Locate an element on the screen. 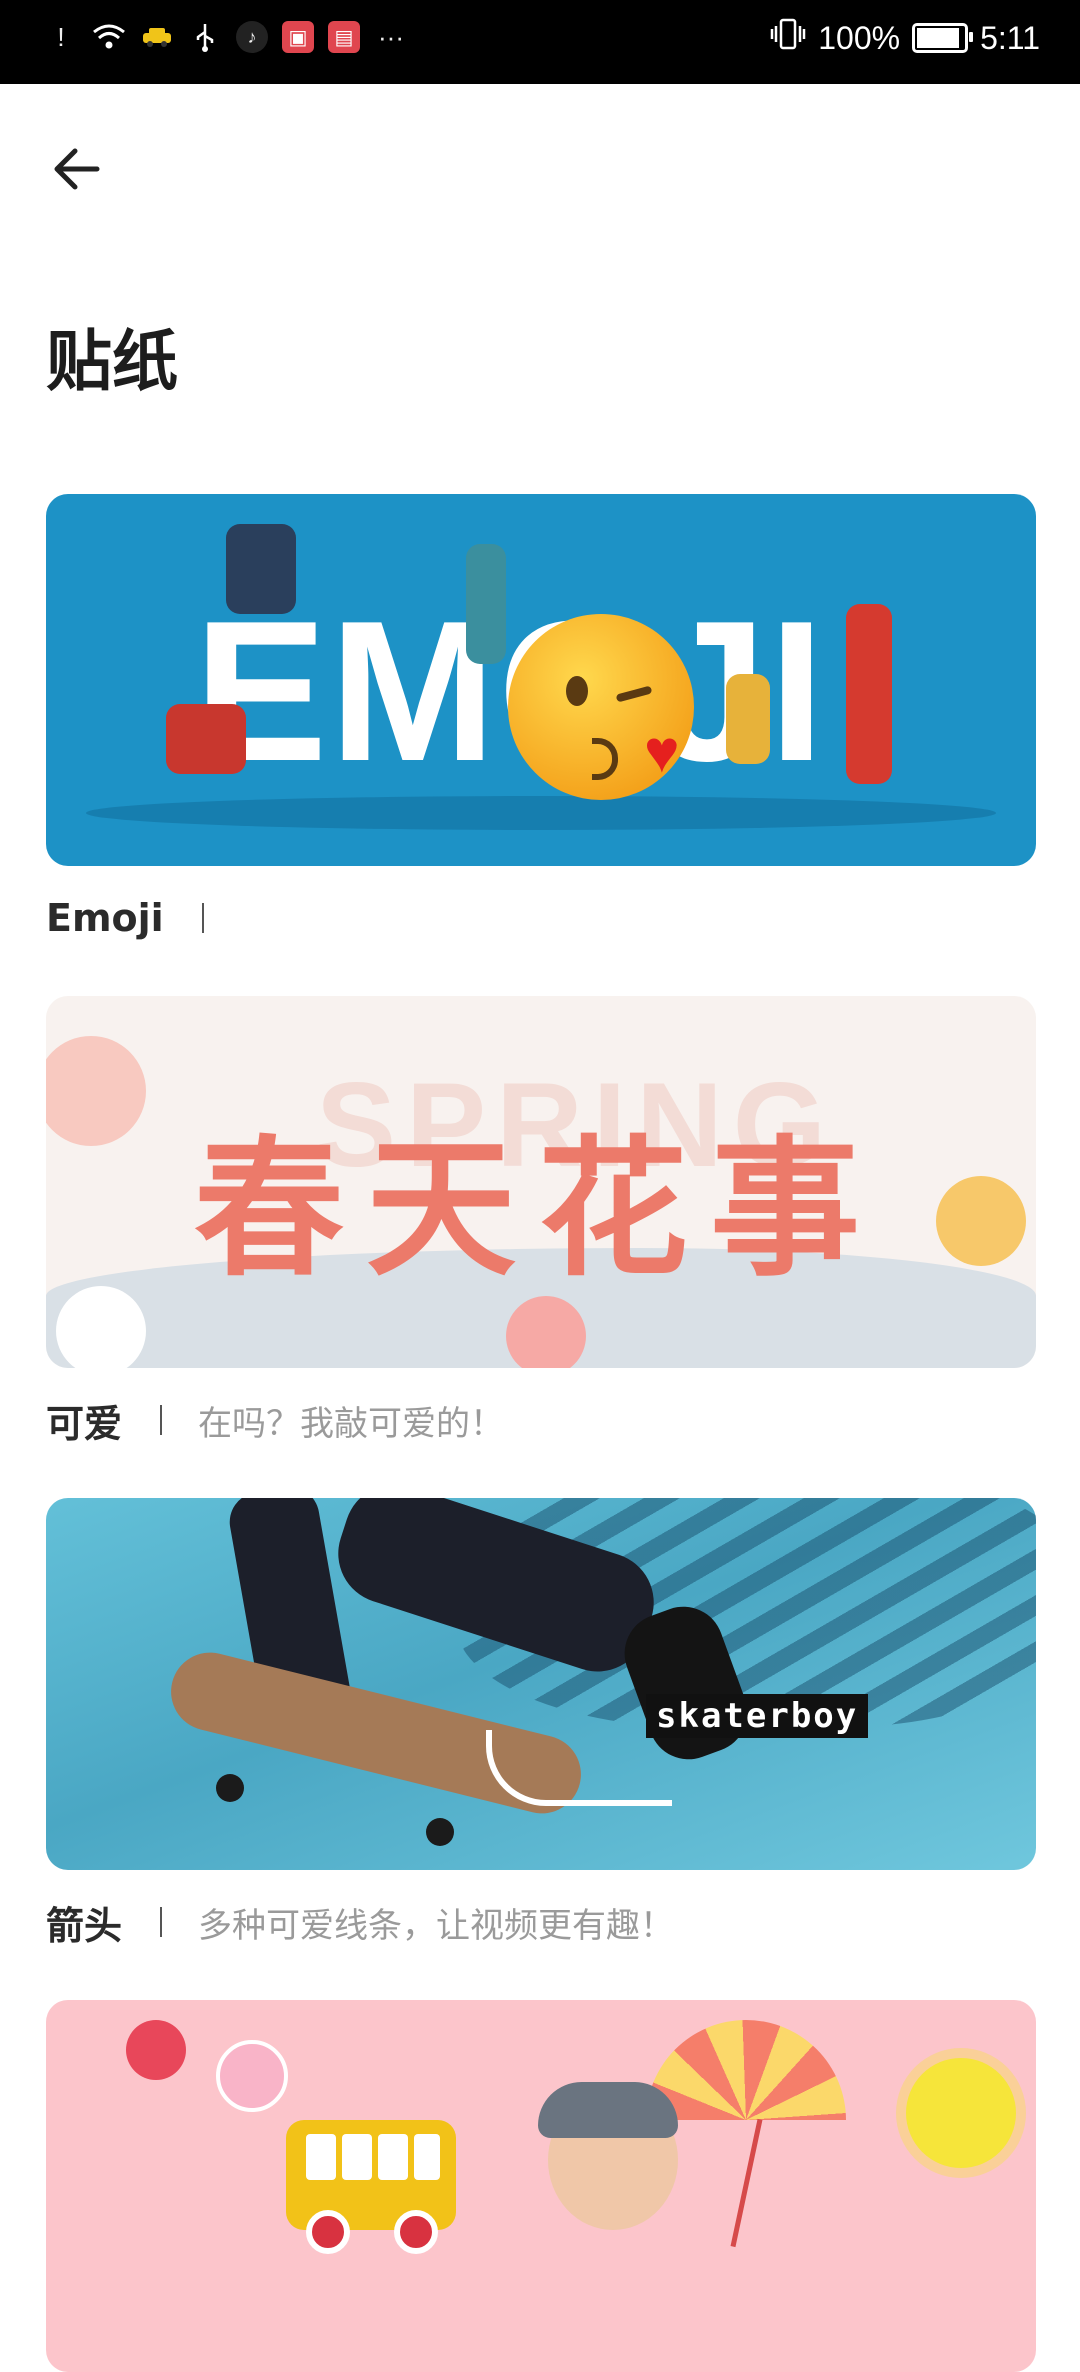  card-name: 箭头 is located at coordinates (84, 1925).